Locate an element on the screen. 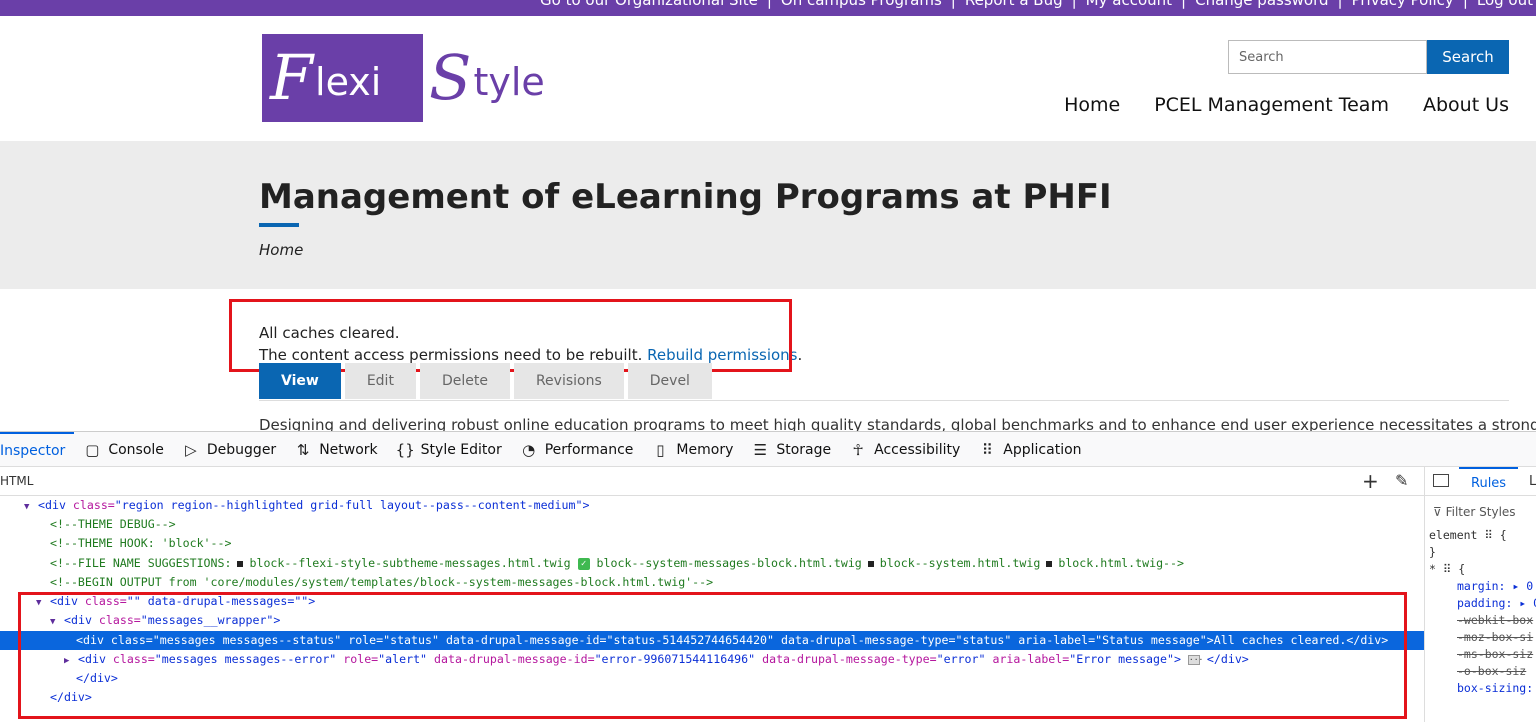 The height and width of the screenshot is (722, 1536). tab-network: ⇅ Network is located at coordinates (335, 449).